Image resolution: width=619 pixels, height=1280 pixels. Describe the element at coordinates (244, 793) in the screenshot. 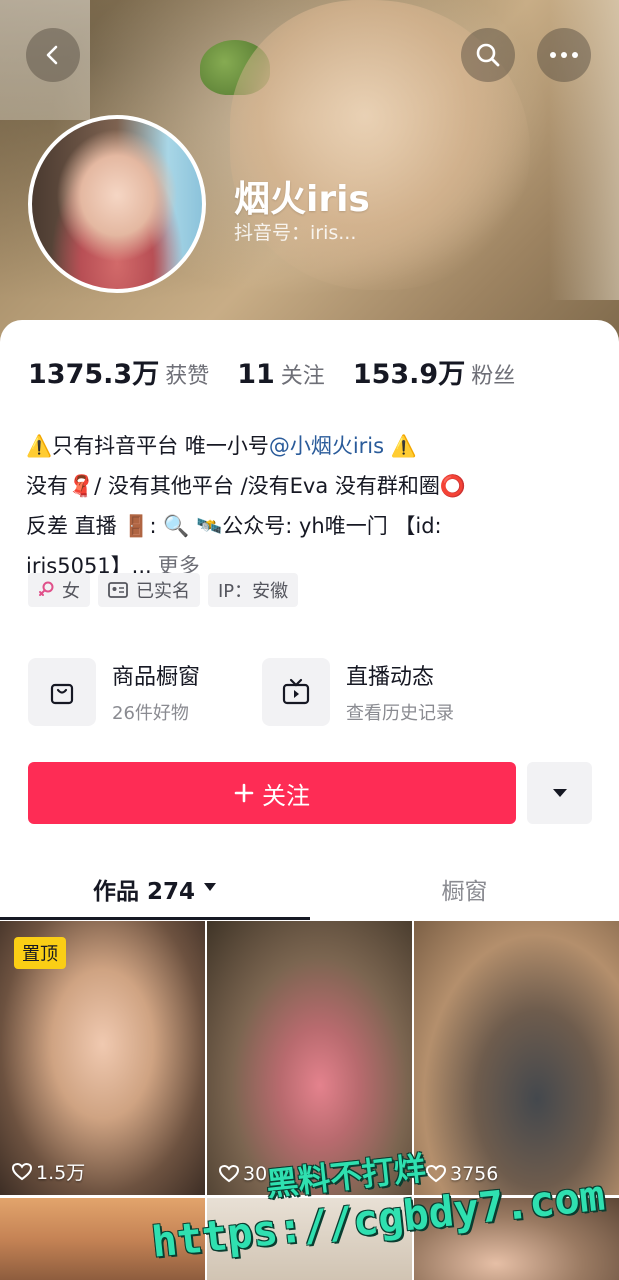

I see `plus-icon` at that location.